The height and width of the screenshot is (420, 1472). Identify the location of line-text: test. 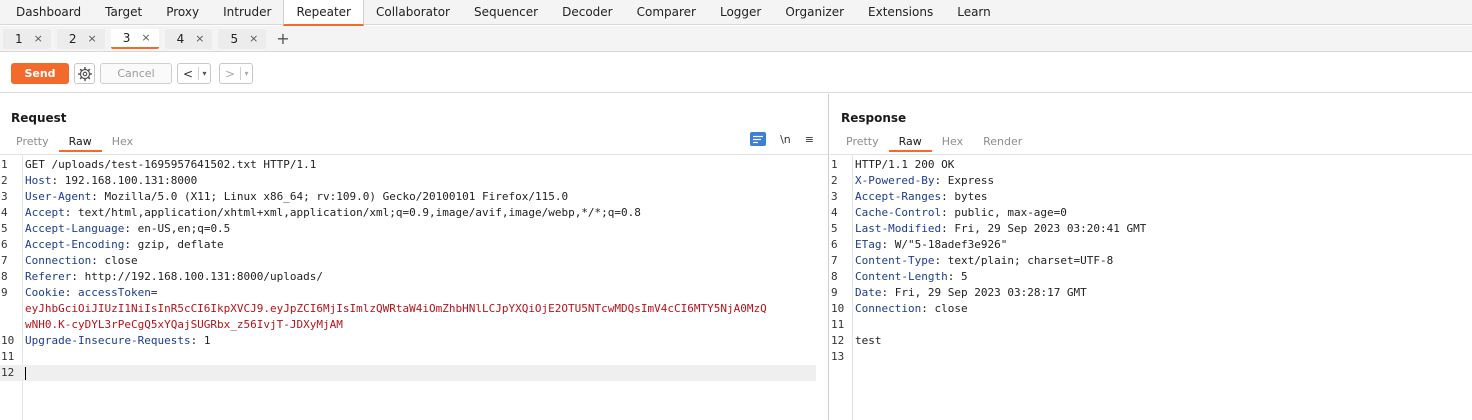
(868, 341).